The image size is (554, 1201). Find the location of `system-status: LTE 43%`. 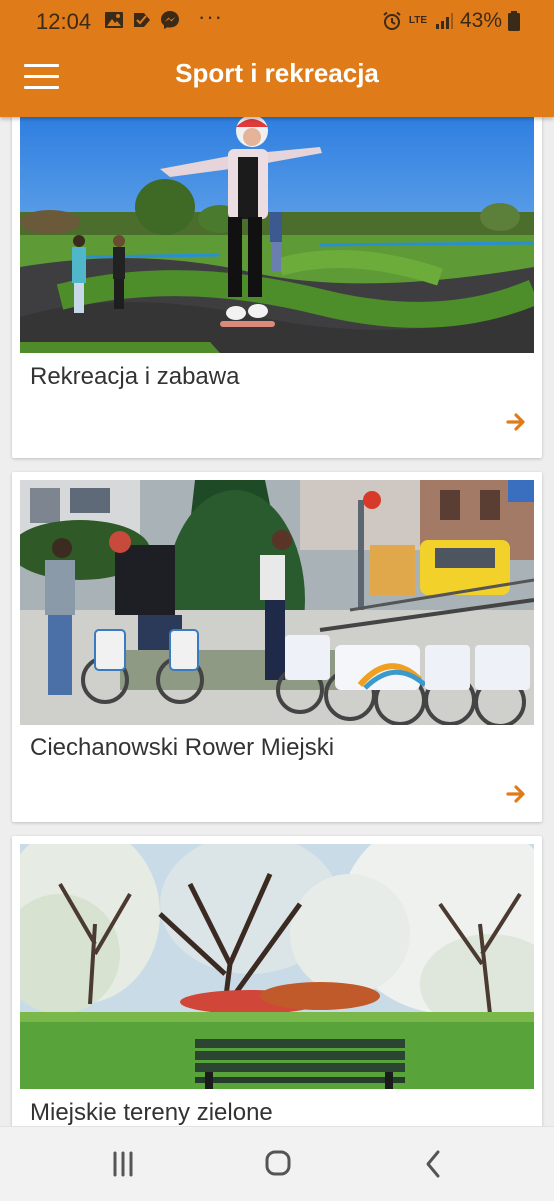

system-status: LTE 43% is located at coordinates (451, 21).